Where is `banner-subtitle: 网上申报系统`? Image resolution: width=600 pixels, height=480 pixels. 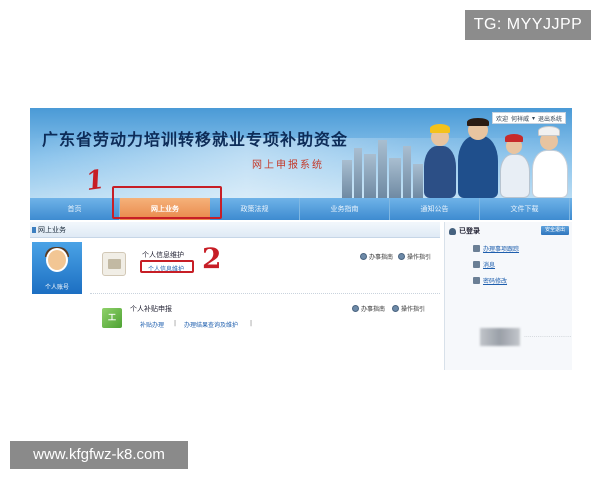
banner-subtitle: 网上申报系统 is located at coordinates (288, 165).